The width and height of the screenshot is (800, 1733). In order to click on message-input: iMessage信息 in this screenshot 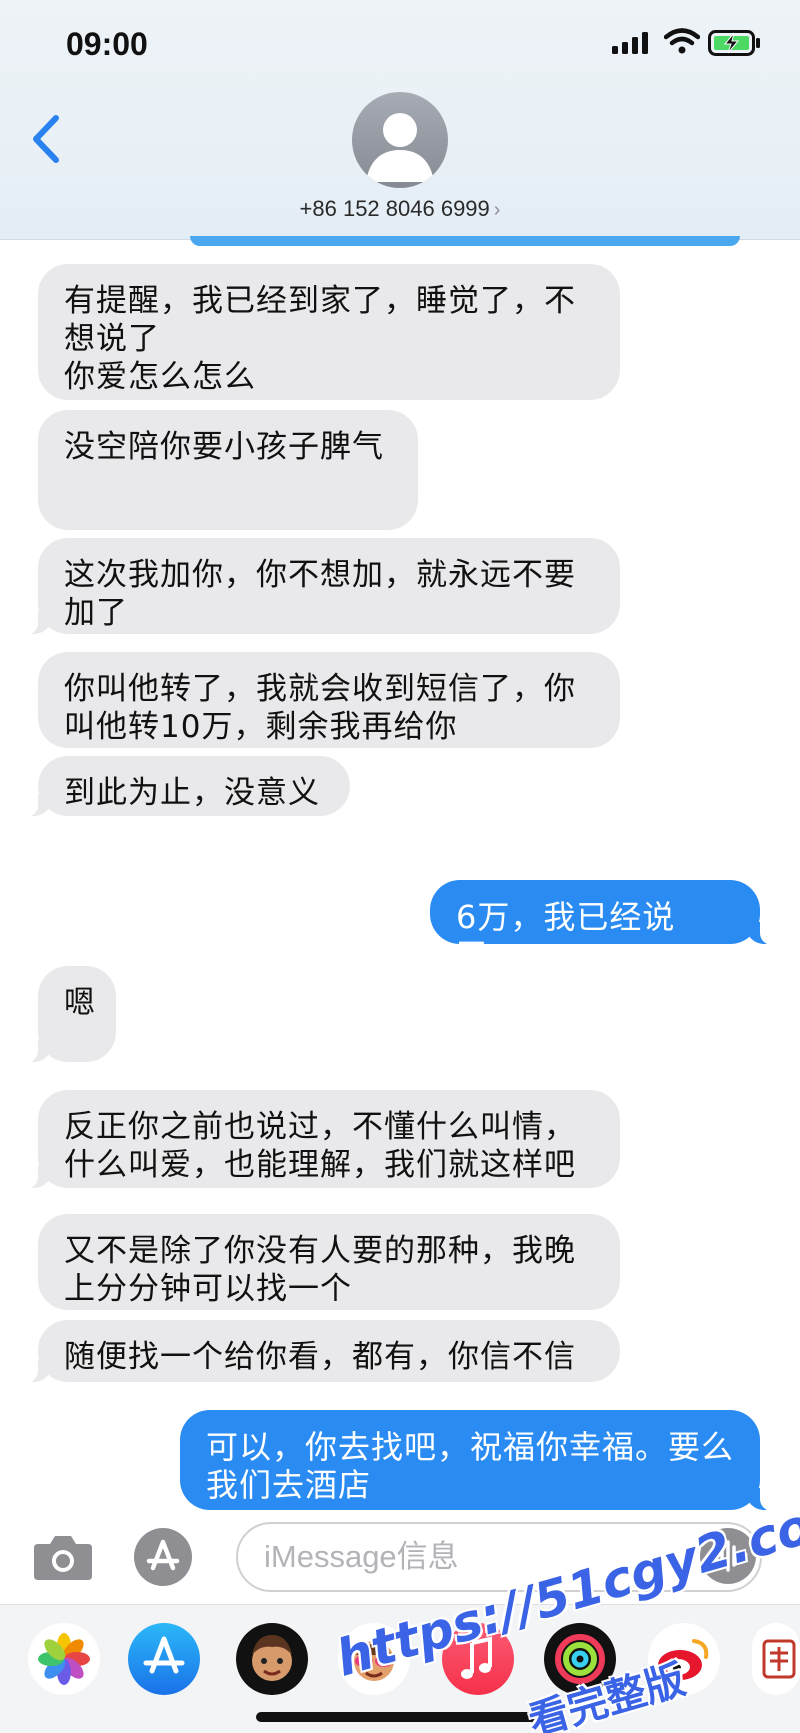, I will do `click(499, 1557)`.